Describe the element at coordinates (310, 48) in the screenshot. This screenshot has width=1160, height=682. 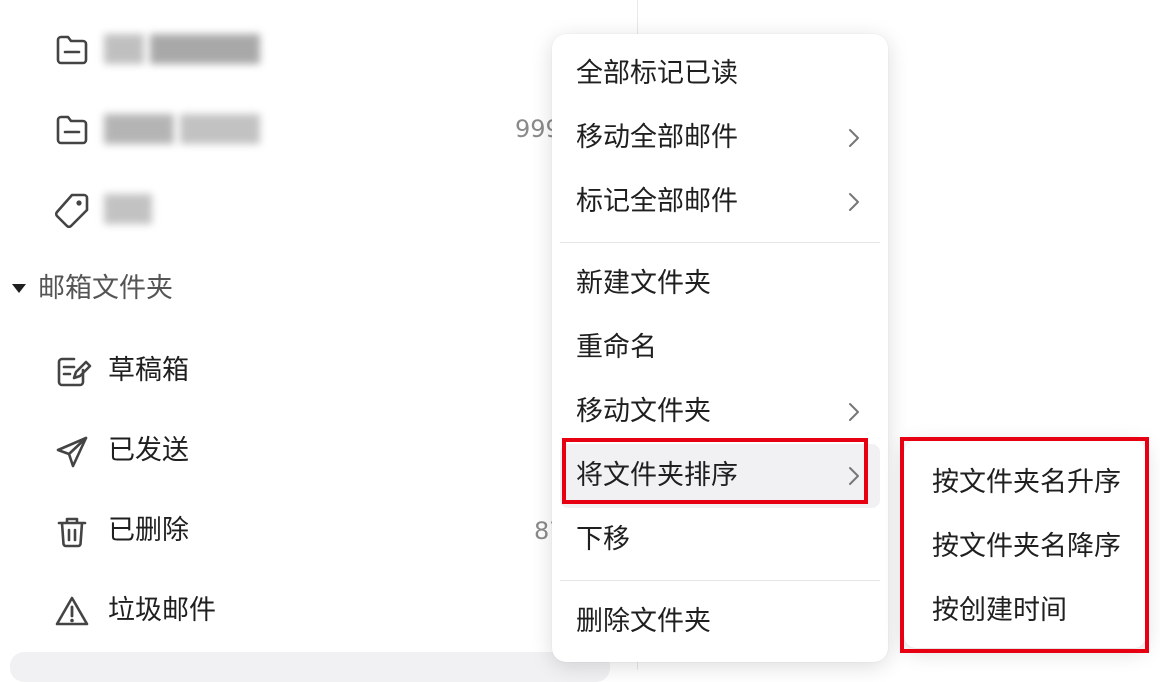
I see `sidebar-folder-item` at that location.